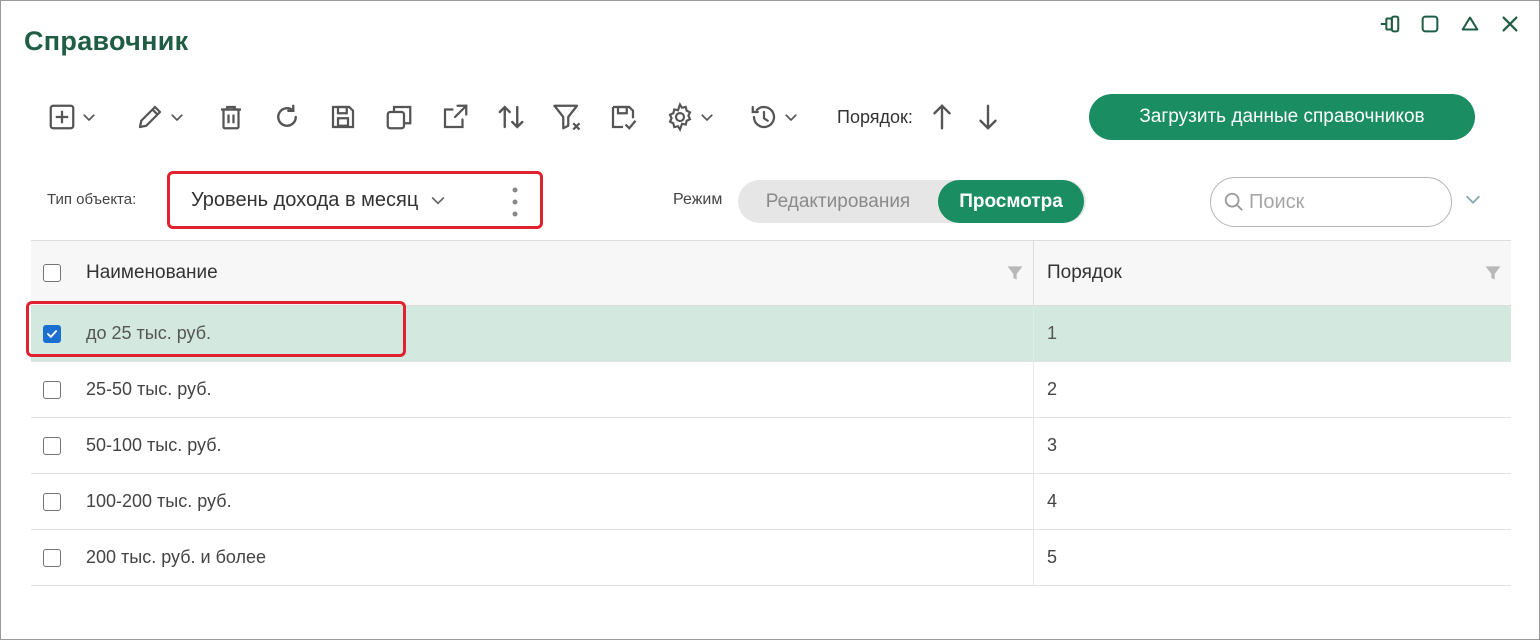  What do you see at coordinates (553, 389) in the screenshot?
I see `row-name-cell: 25-50 тыс. руб.` at bounding box center [553, 389].